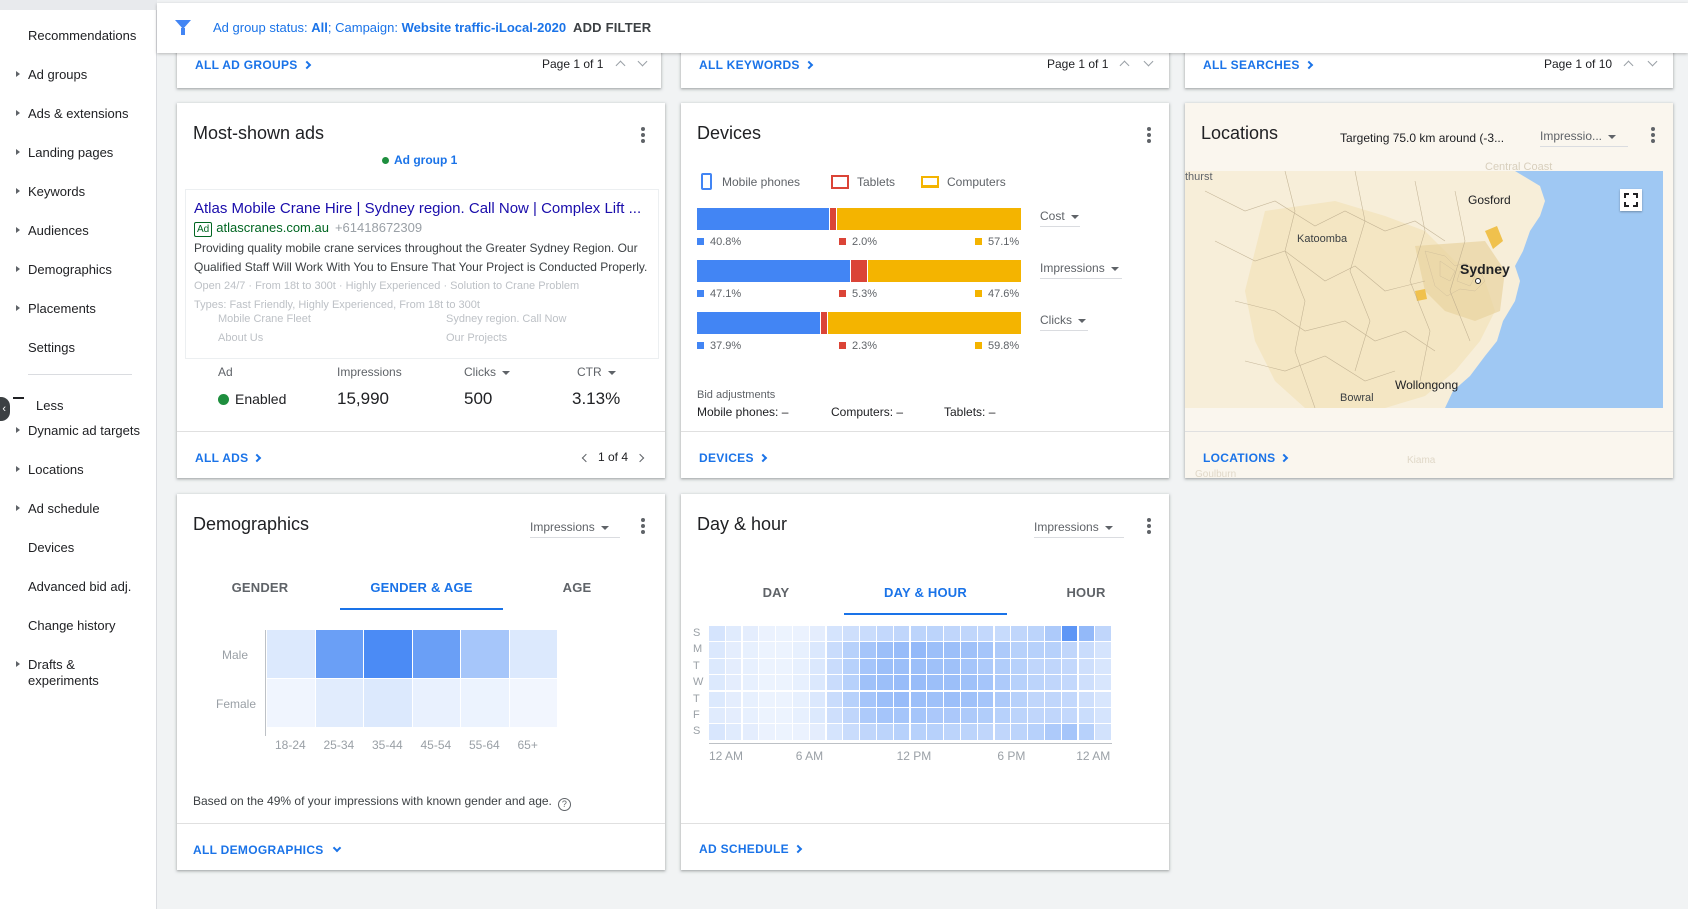  Describe the element at coordinates (620, 65) in the screenshot. I see `page-up-icon` at that location.